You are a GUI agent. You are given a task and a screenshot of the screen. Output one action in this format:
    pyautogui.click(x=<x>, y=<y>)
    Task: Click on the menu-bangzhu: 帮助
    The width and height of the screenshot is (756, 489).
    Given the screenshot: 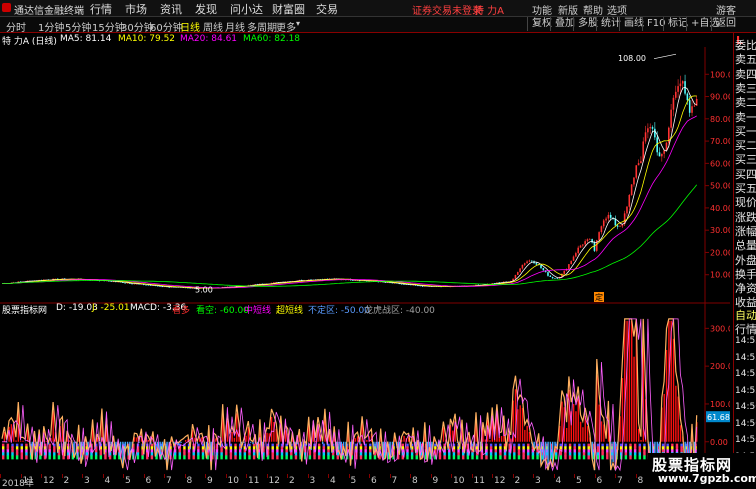 What is the action you would take?
    pyautogui.click(x=593, y=9)
    